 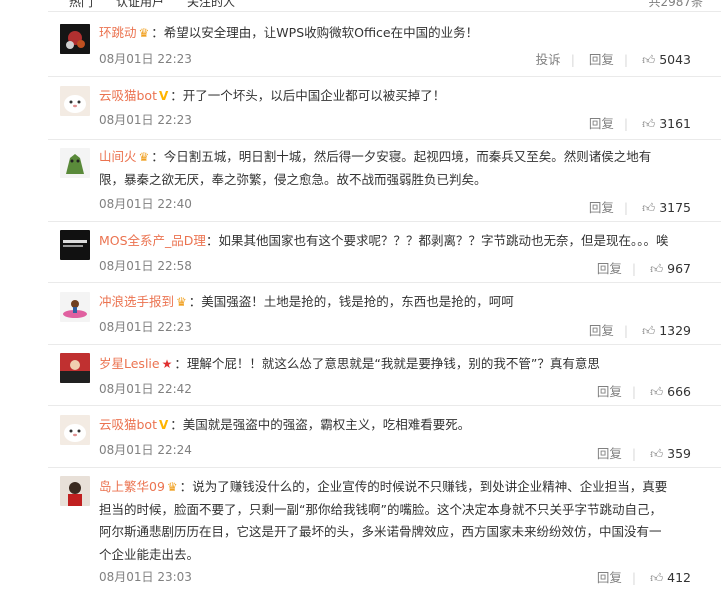 I want to click on comment-time: 08月01日 22:42, so click(x=145, y=389).